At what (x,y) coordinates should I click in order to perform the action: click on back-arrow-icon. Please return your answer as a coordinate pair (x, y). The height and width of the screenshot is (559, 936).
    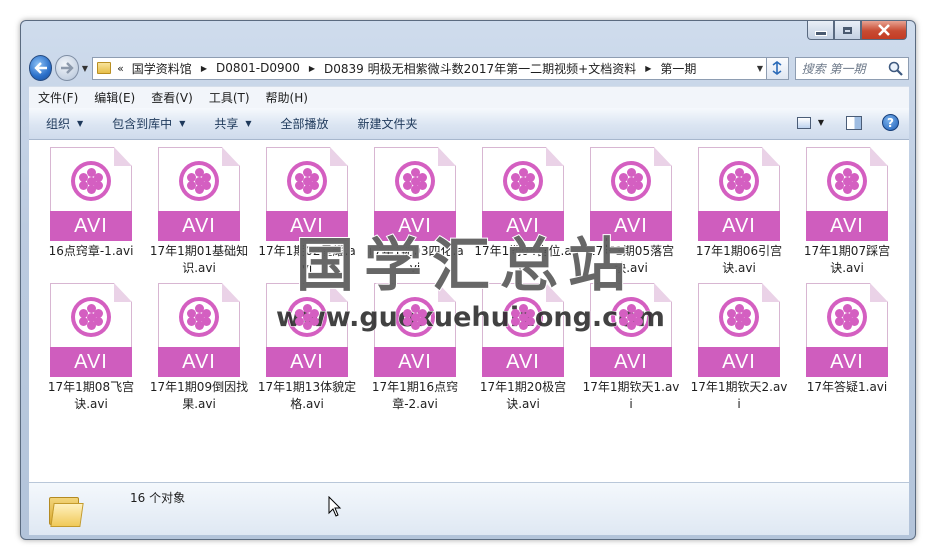
    Looking at the image, I should click on (40, 68).